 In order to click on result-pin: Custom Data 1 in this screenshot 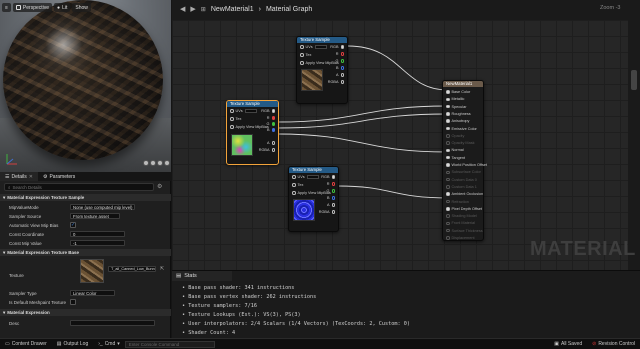, I will do `click(461, 187)`.